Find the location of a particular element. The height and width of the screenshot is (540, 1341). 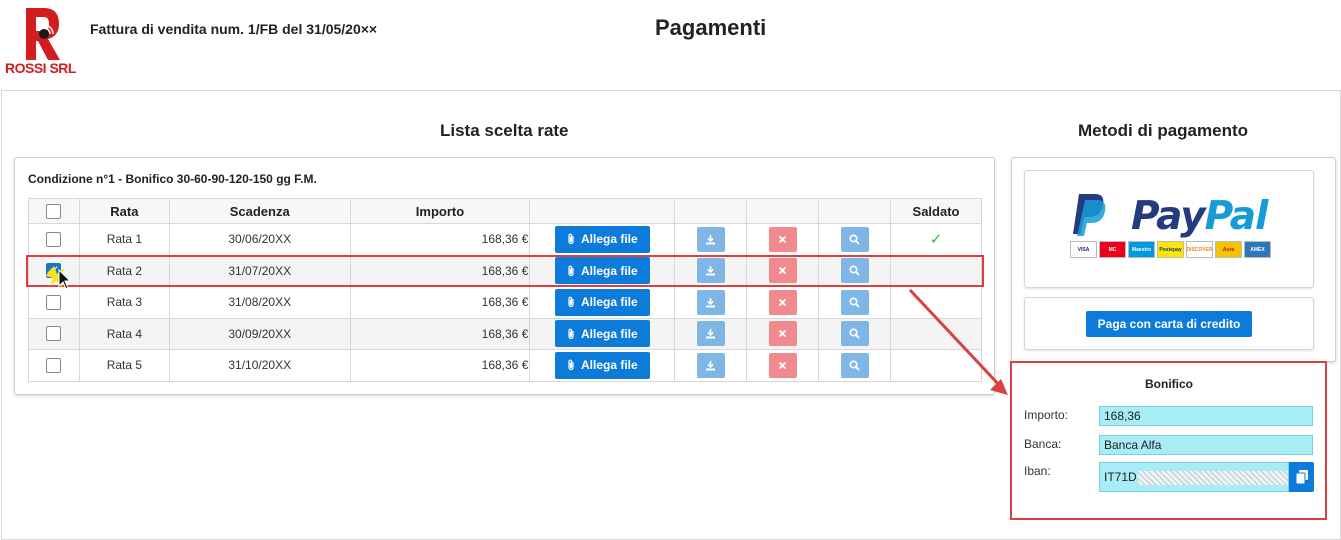

due-date-cell: 31/08/20XX is located at coordinates (259, 302).